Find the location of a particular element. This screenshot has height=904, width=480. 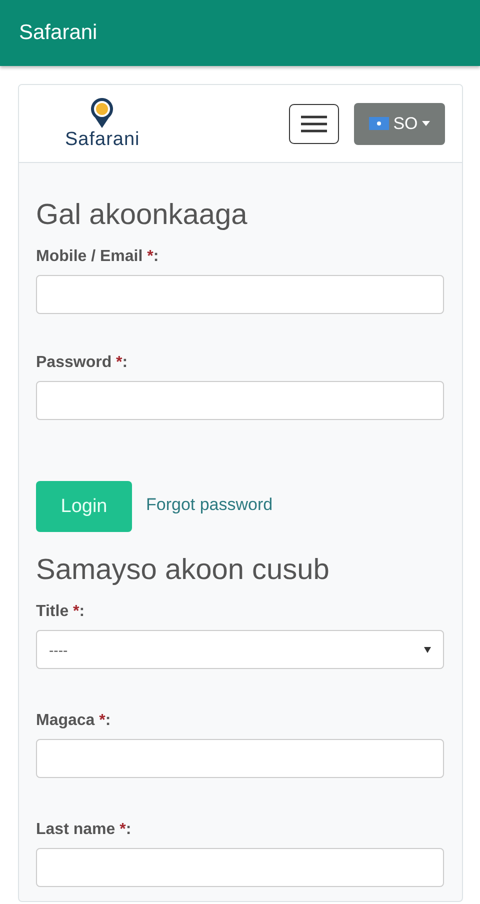

menu-button is located at coordinates (314, 124).